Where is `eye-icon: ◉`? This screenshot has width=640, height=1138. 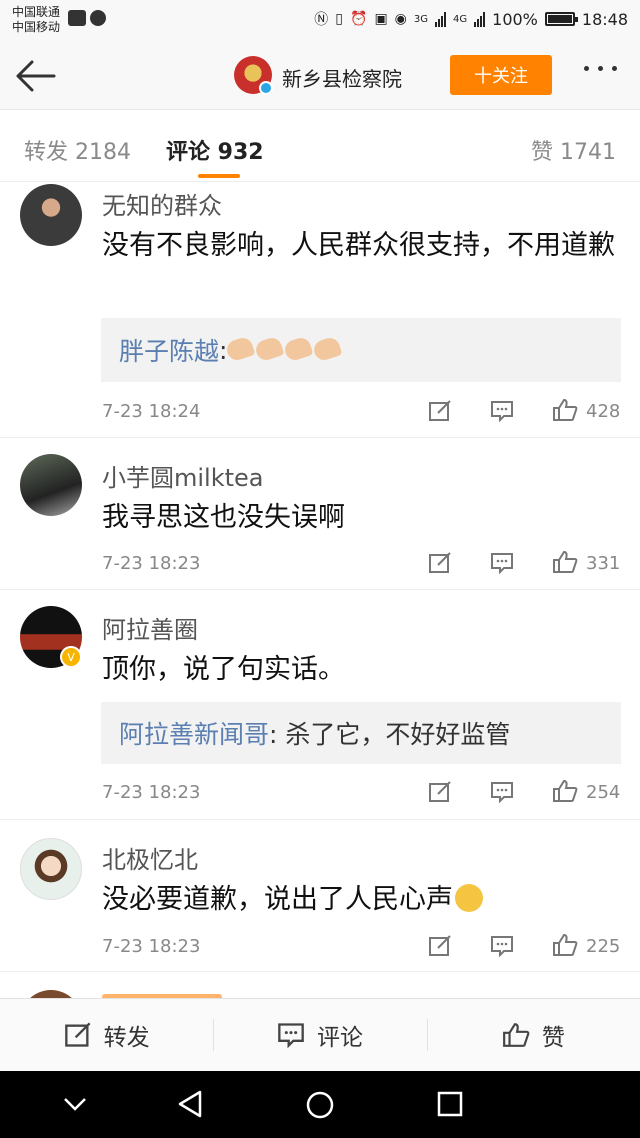
eye-icon: ◉ is located at coordinates (400, 19).